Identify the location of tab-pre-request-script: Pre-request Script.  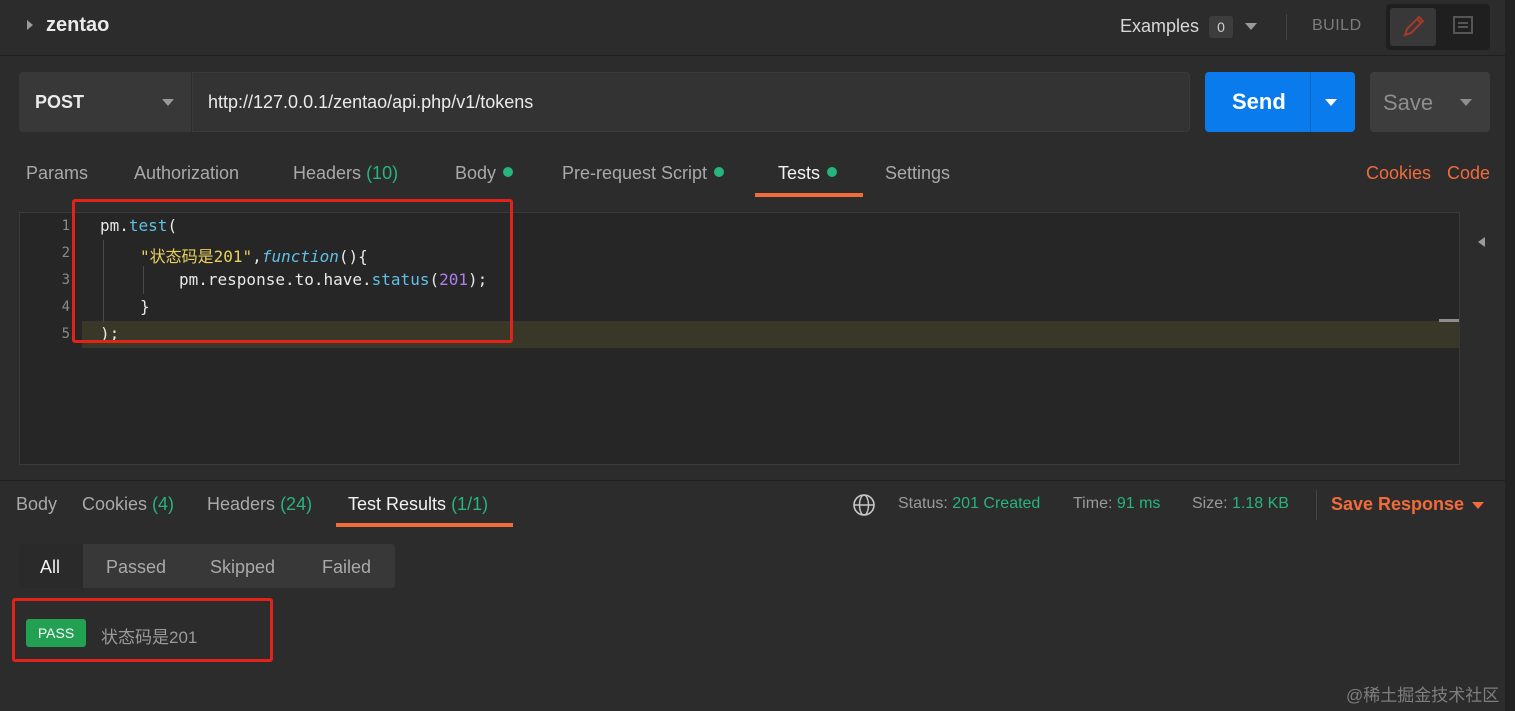
(643, 173).